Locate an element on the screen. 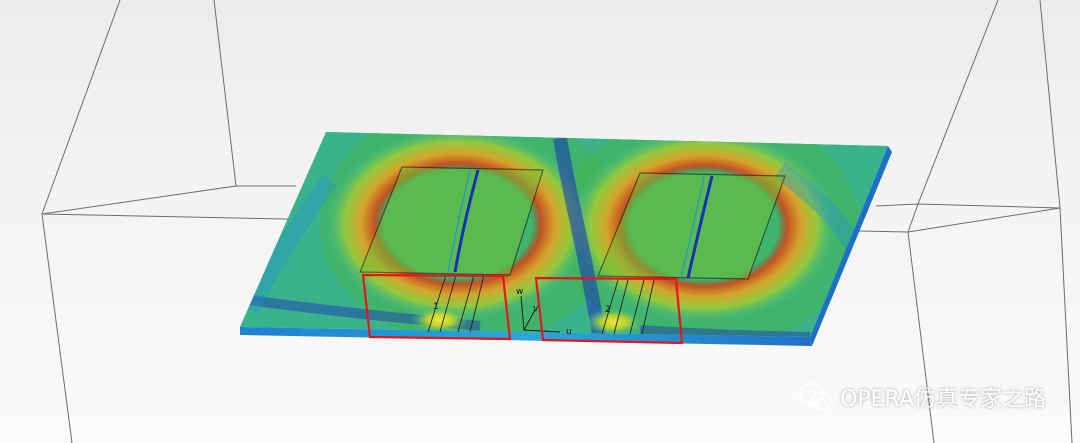 This screenshot has height=443, width=1080. port-label-2: 2 is located at coordinates (608, 310).